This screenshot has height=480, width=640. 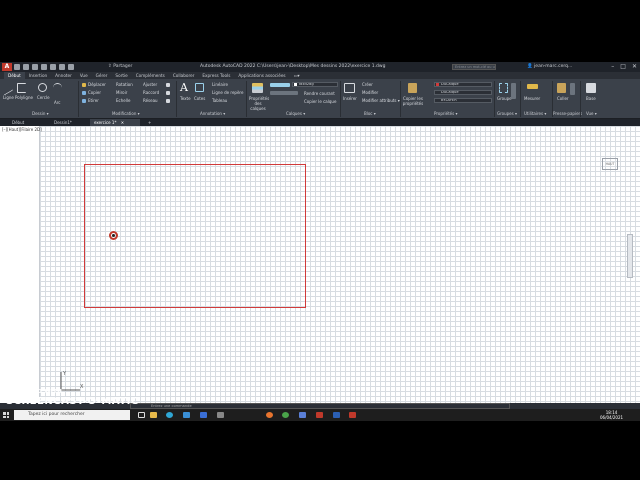 What do you see at coordinates (280, 85) in the screenshot?
I see `layer-state-icons` at bounding box center [280, 85].